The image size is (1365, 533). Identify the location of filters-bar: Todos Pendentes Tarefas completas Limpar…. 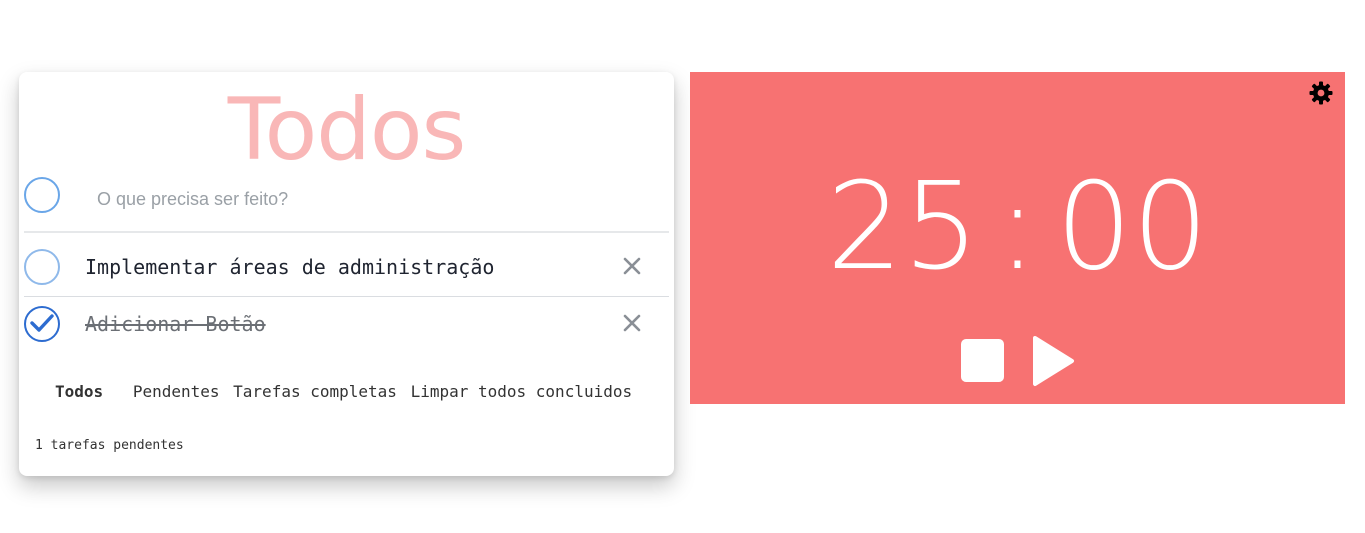
(345, 391).